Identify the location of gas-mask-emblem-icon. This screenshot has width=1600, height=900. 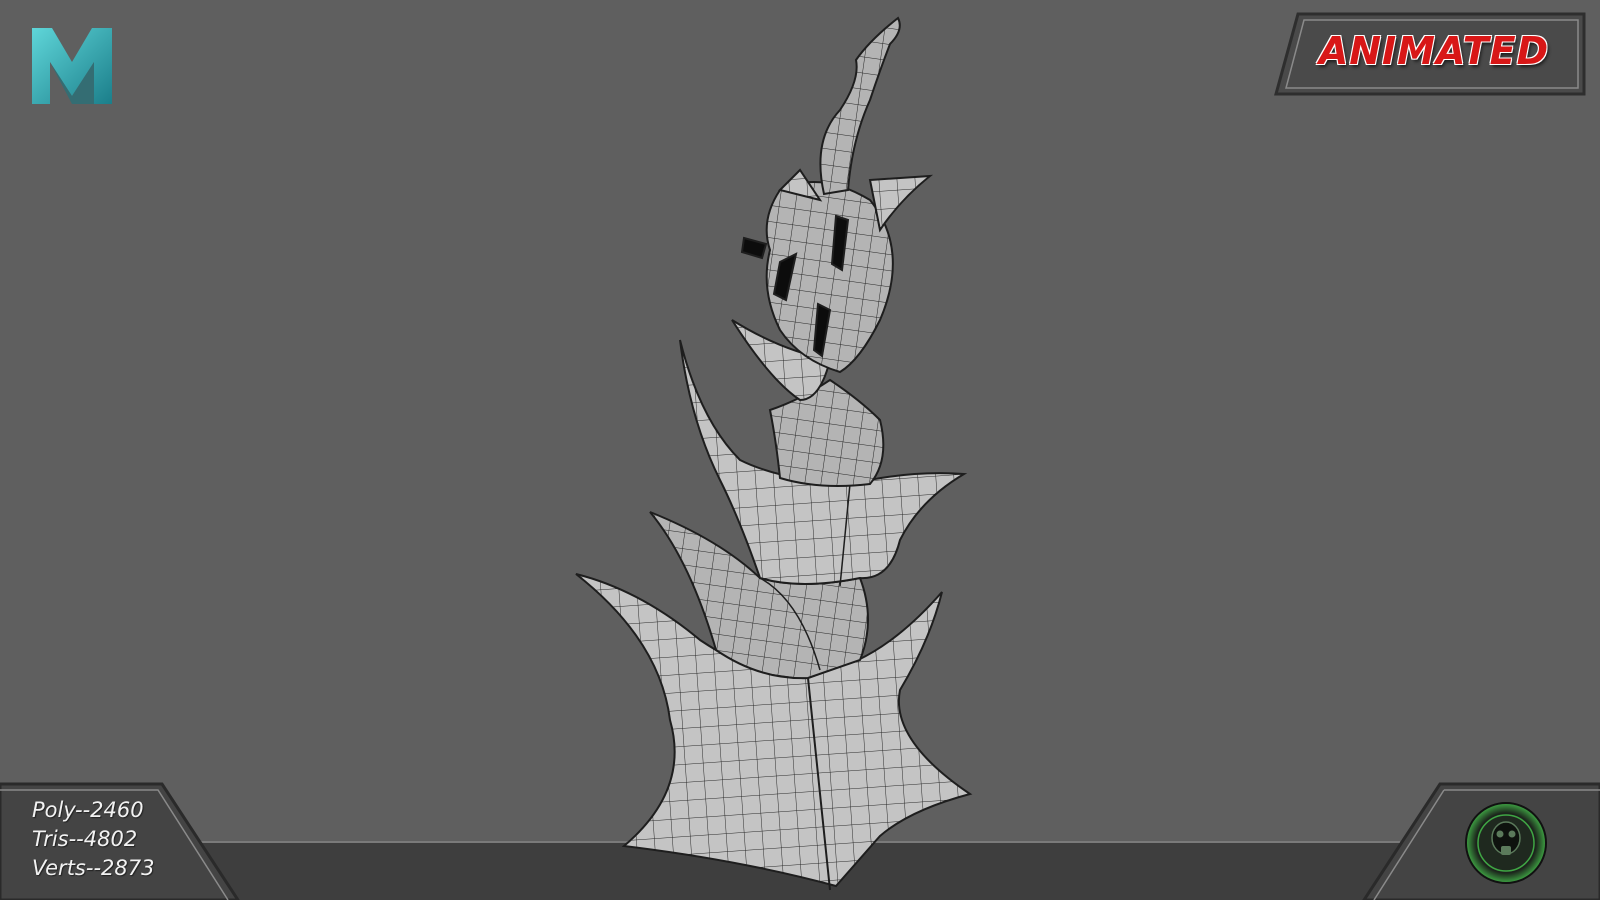
(1506, 843).